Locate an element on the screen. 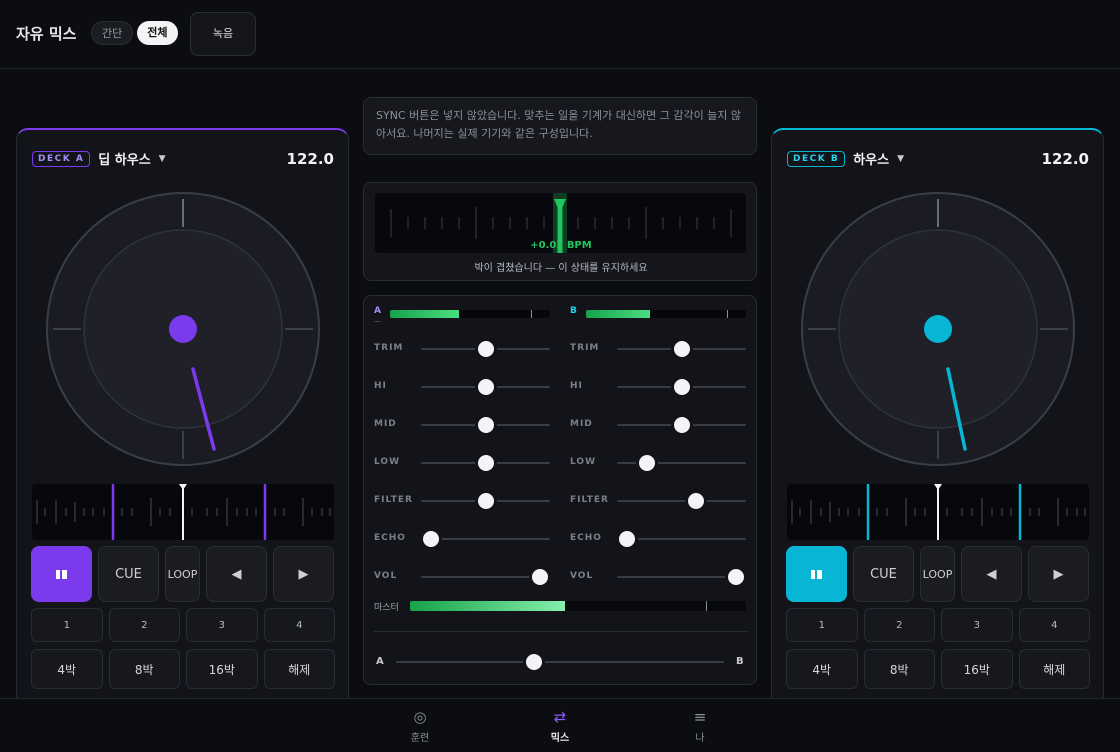  channel-a-vol-slider is located at coordinates (485, 577).